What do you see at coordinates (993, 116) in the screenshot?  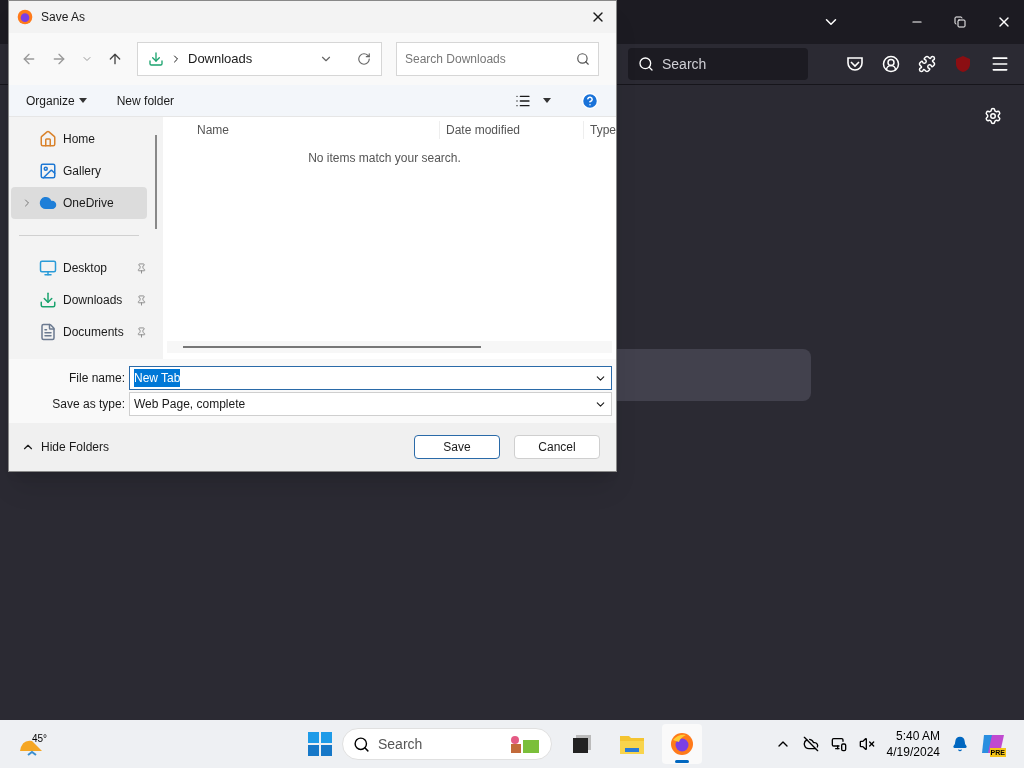 I see `settings-icon` at bounding box center [993, 116].